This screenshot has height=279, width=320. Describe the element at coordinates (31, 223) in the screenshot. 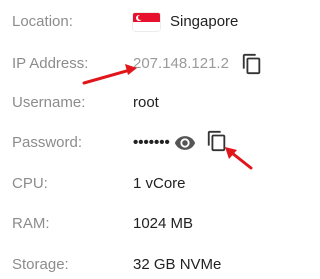

I see `ram-label: RAM:` at that location.